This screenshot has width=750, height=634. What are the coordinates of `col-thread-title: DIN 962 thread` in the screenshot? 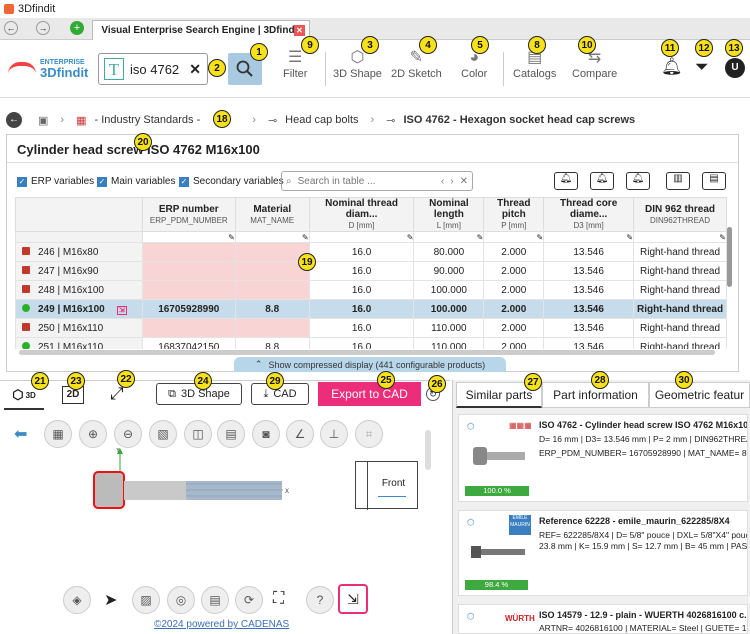 It's located at (680, 209).